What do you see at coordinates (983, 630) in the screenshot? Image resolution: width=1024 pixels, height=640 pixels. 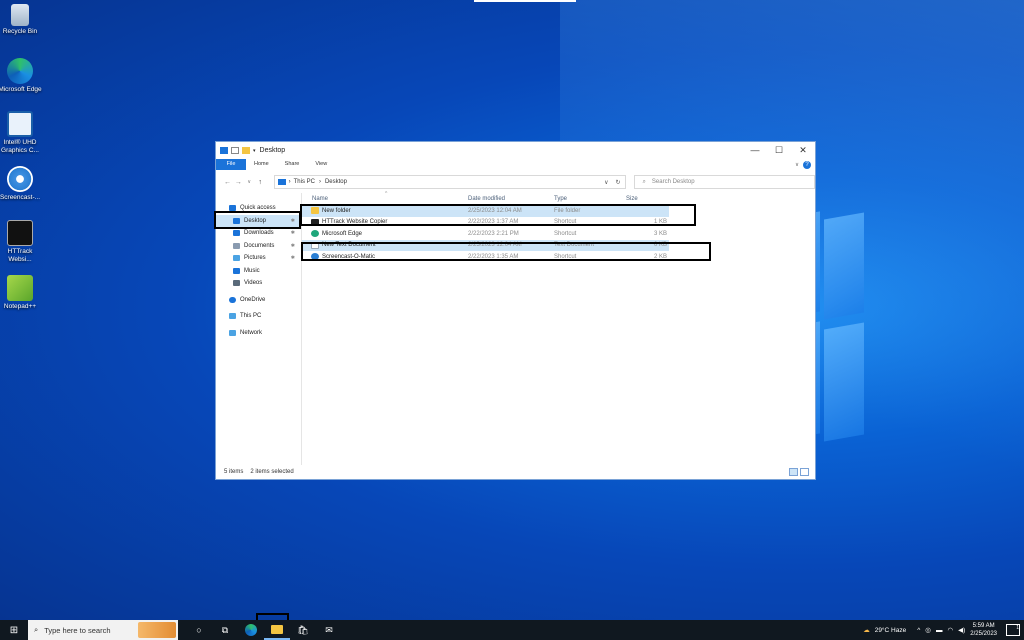 I see `clock: 5:59 AM 2/25/2023` at bounding box center [983, 630].